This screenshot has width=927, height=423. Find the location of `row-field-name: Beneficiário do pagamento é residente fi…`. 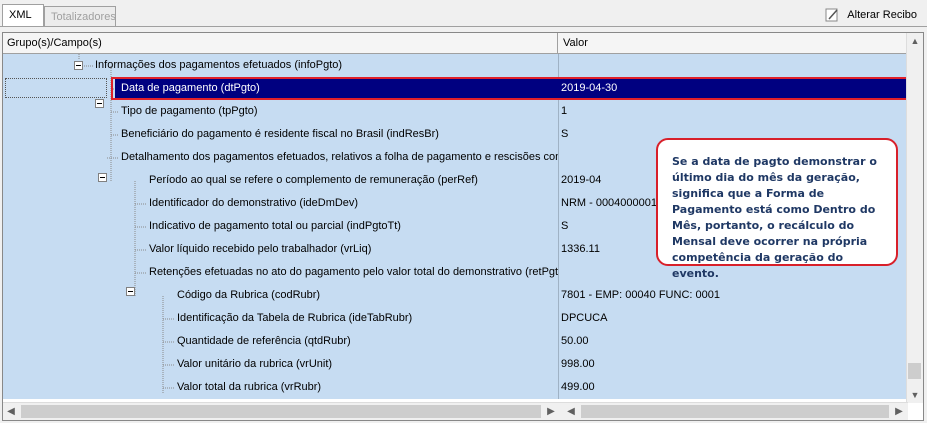

row-field-name: Beneficiário do pagamento é residente fi… is located at coordinates (280, 134).